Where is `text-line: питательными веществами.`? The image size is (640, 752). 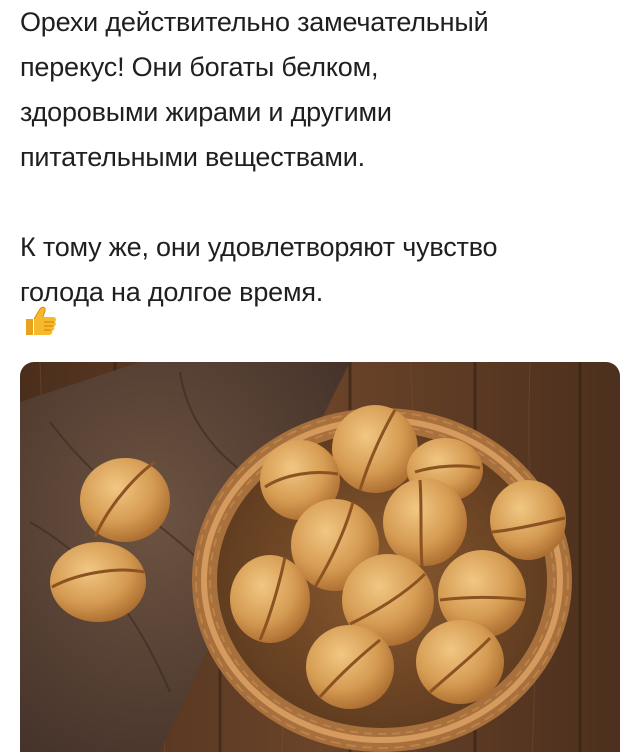 text-line: питательными веществами. is located at coordinates (192, 157).